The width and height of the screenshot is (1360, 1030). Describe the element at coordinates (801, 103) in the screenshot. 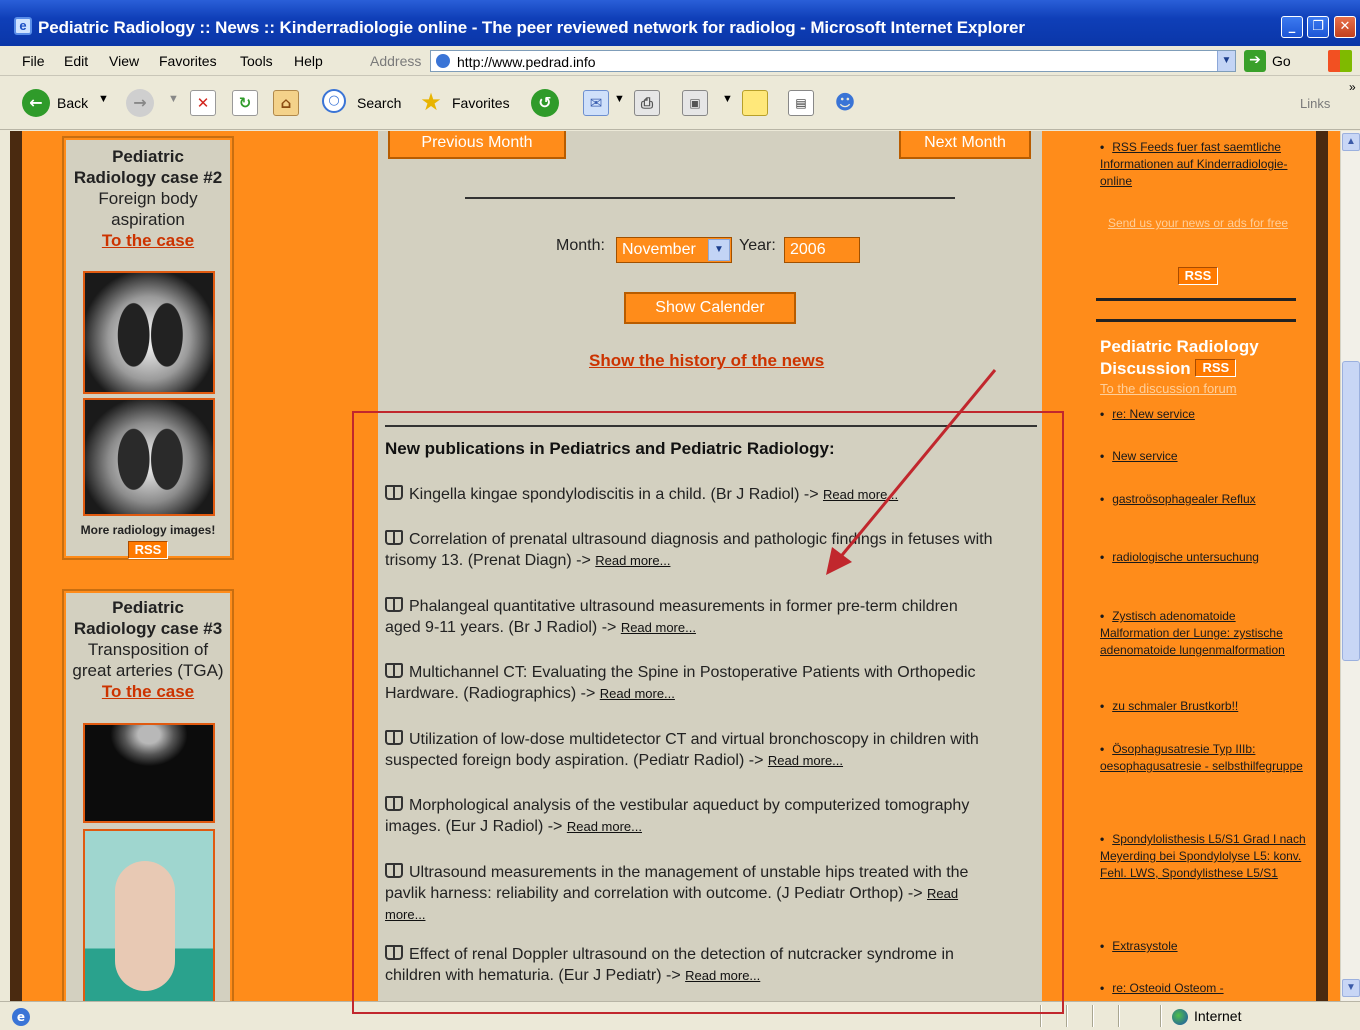

I see `research-icon: ▤` at that location.